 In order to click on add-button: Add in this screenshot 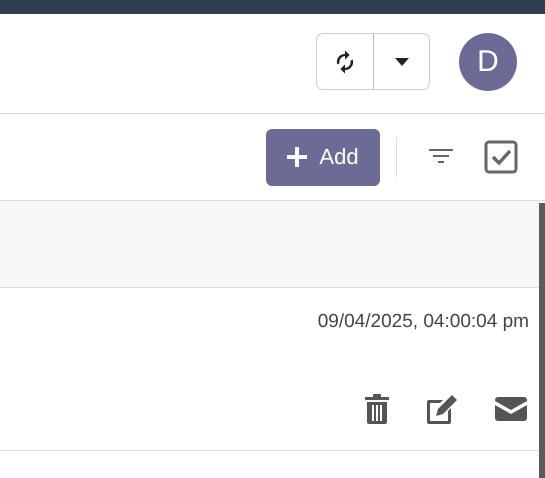, I will do `click(323, 157)`.